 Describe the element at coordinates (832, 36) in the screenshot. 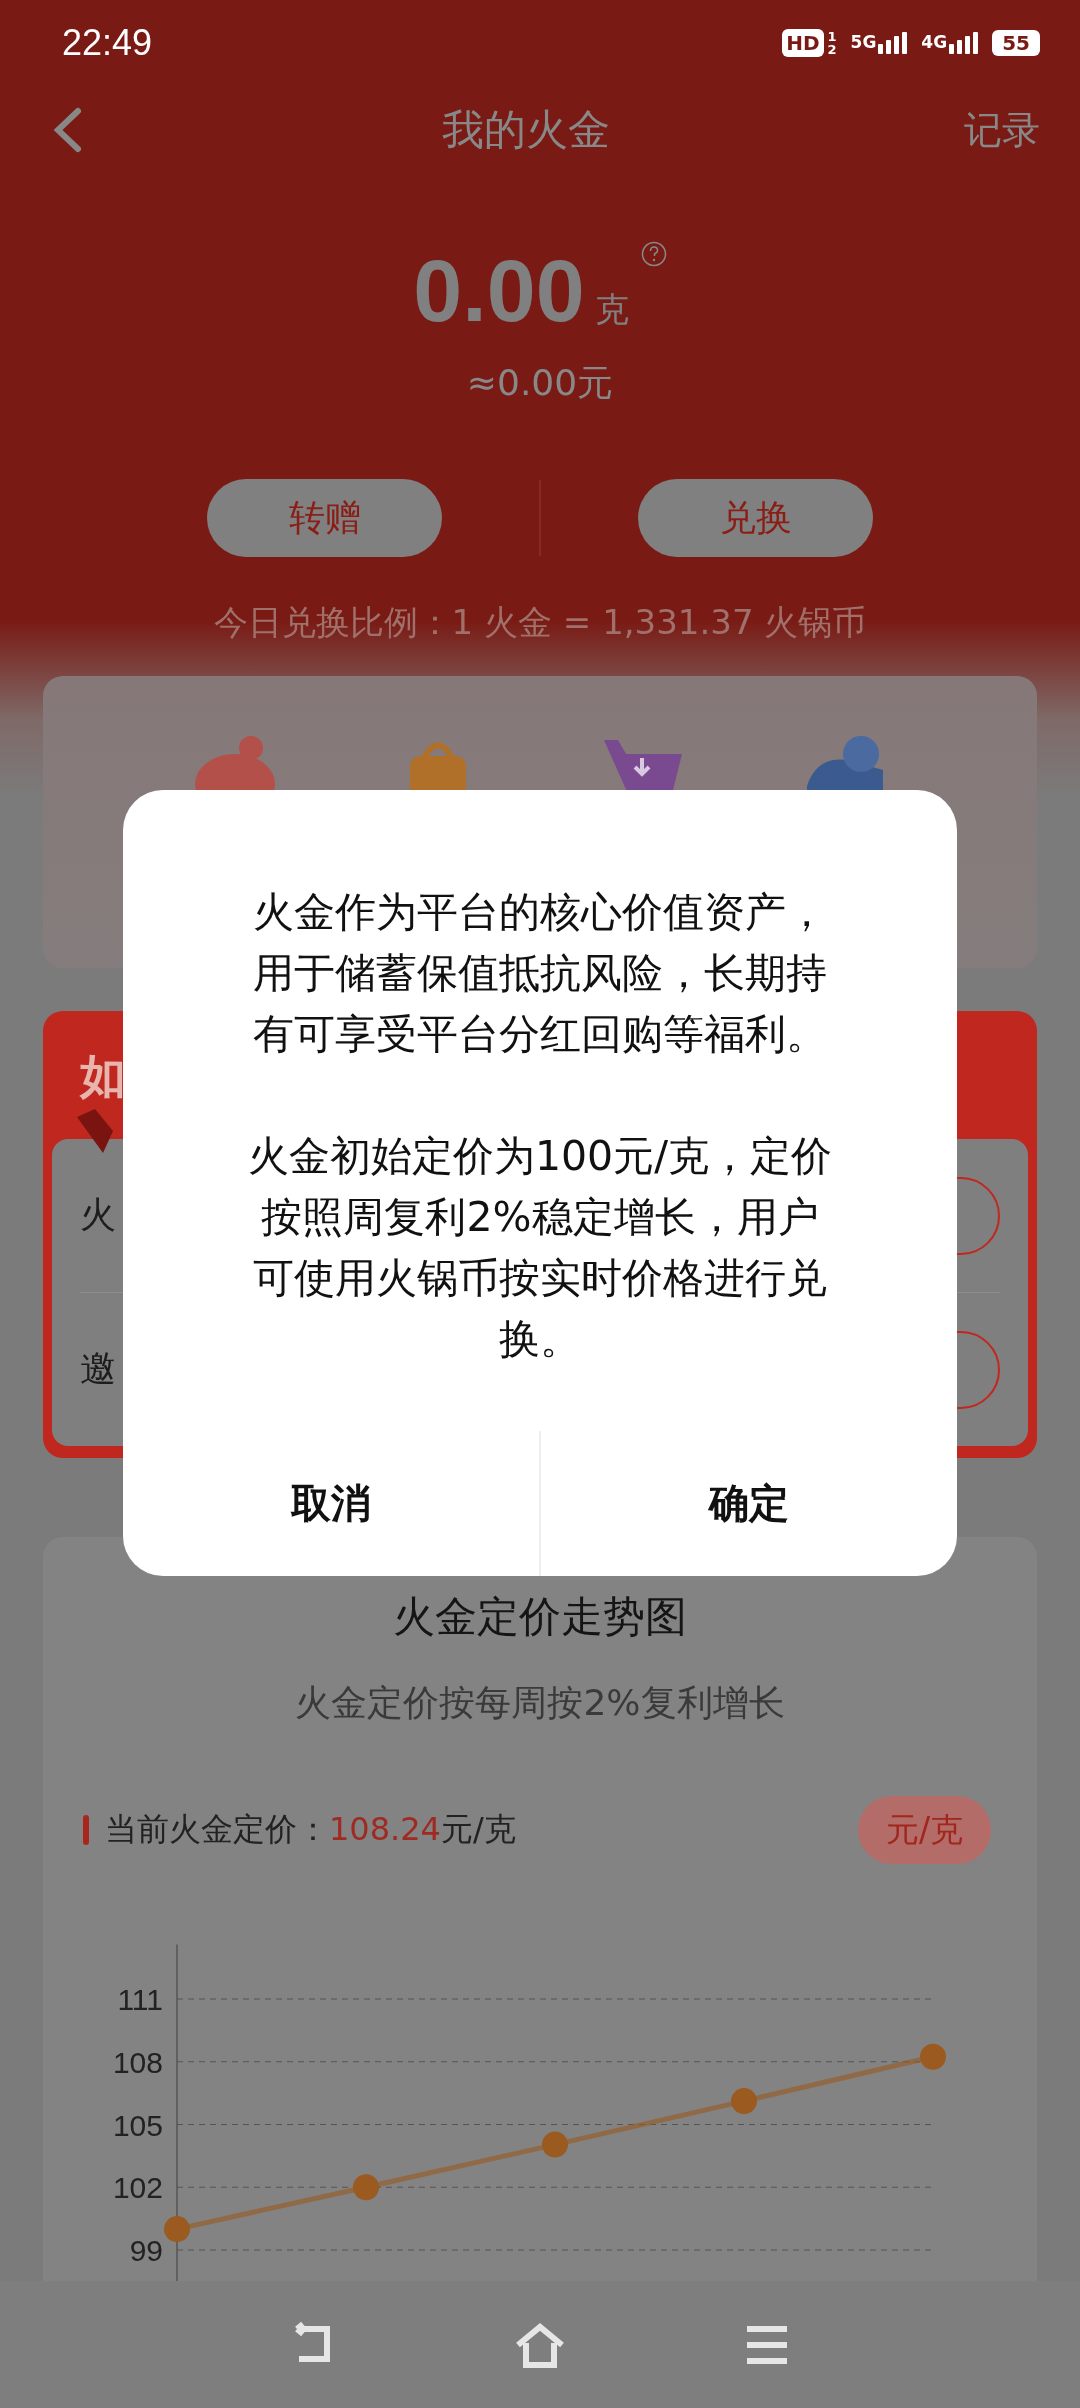

I see `sim-slot-label: 1` at that location.